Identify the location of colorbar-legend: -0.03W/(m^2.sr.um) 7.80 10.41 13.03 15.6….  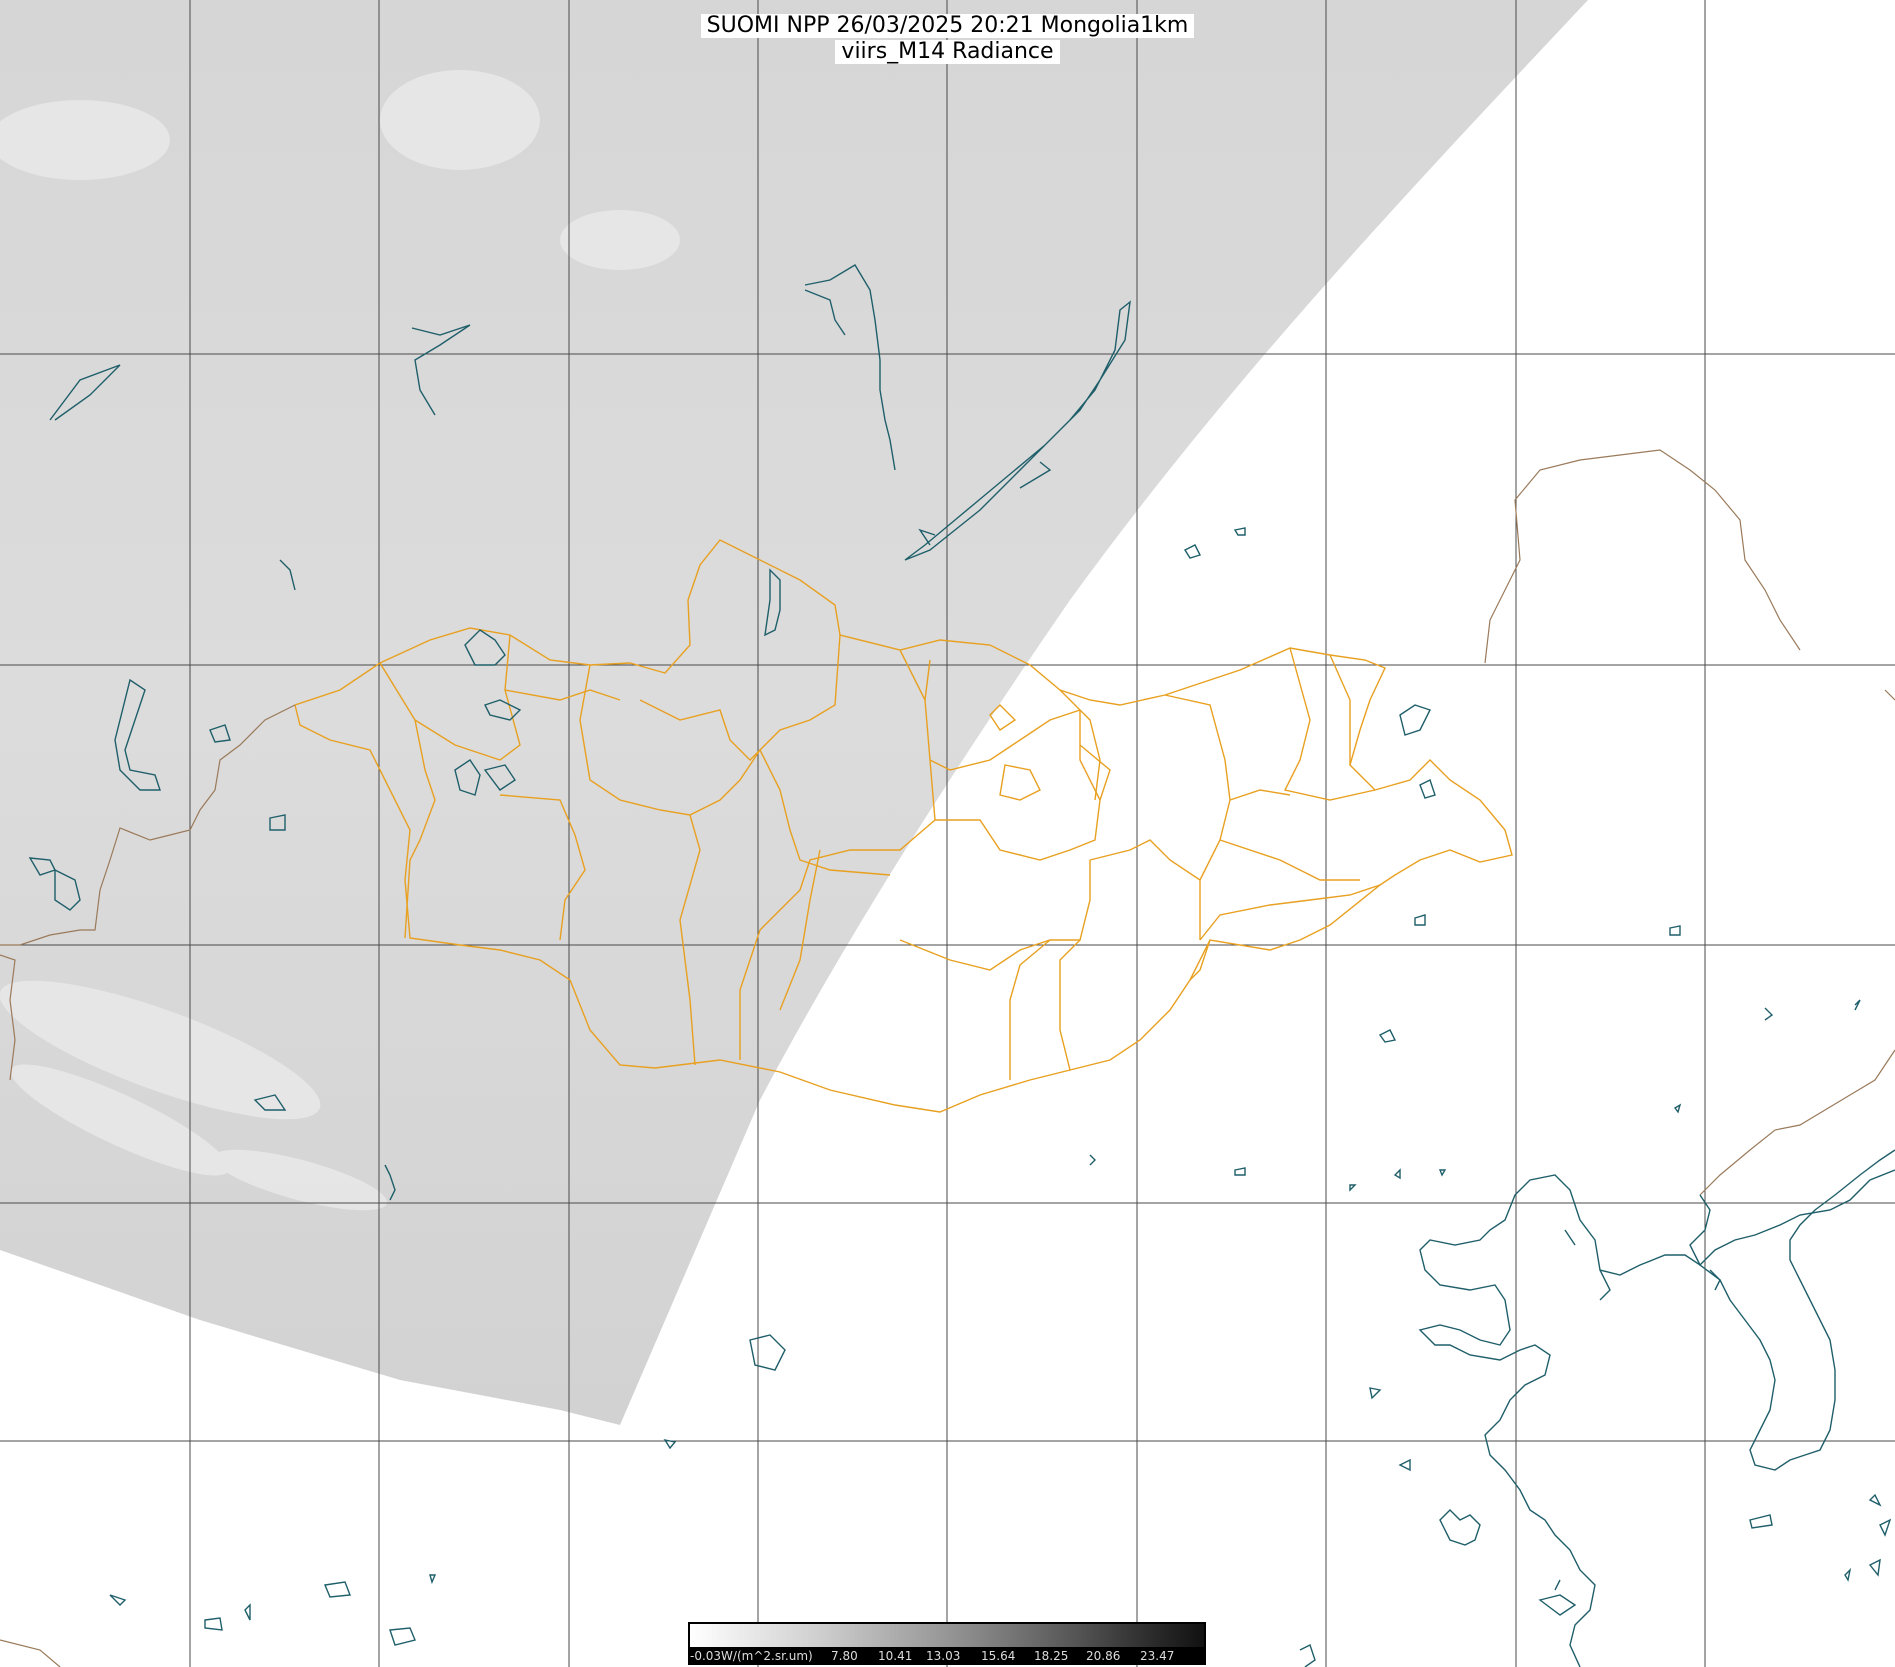
(947, 1643).